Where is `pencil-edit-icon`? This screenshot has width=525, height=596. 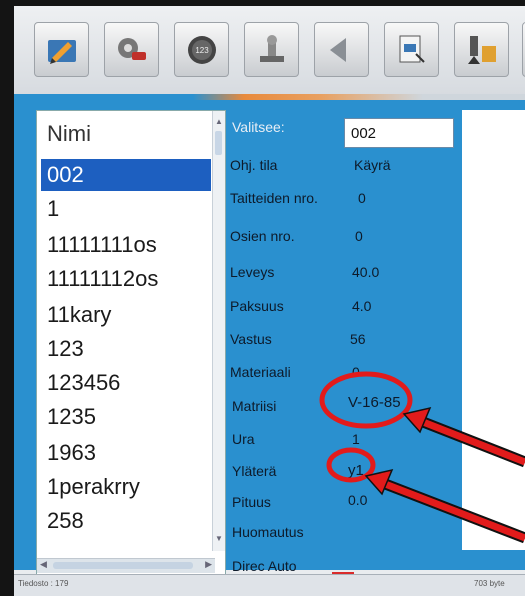 pencil-edit-icon is located at coordinates (61, 51).